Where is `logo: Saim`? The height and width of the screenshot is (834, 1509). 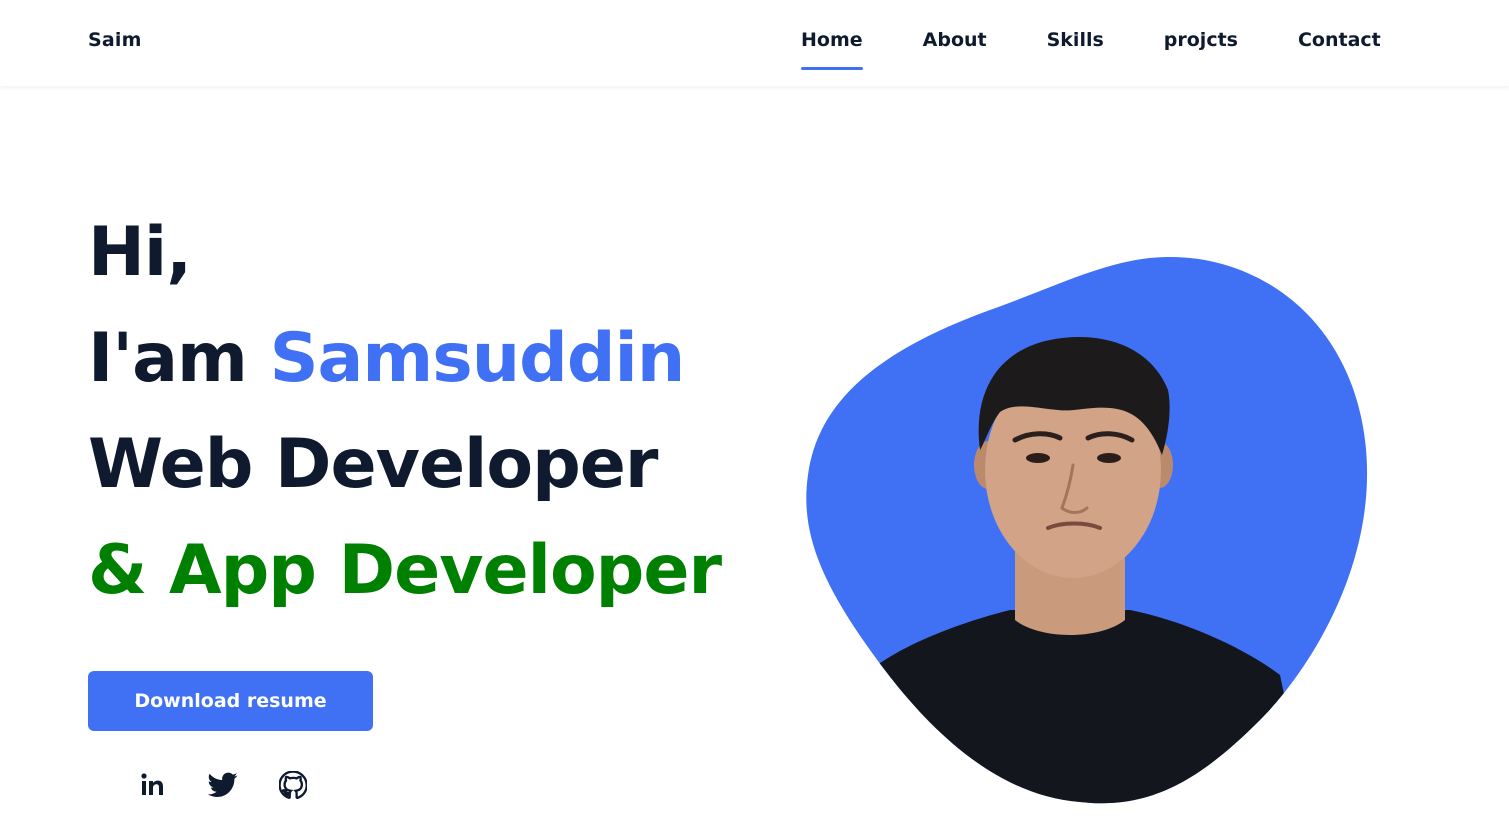 logo: Saim is located at coordinates (115, 40).